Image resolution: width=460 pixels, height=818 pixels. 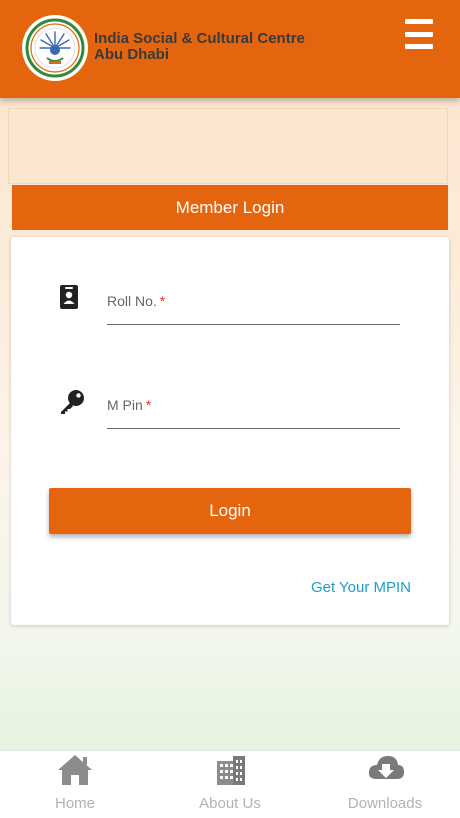 I want to click on app-title-line1: India Social & Cultural Centre, so click(x=199, y=38).